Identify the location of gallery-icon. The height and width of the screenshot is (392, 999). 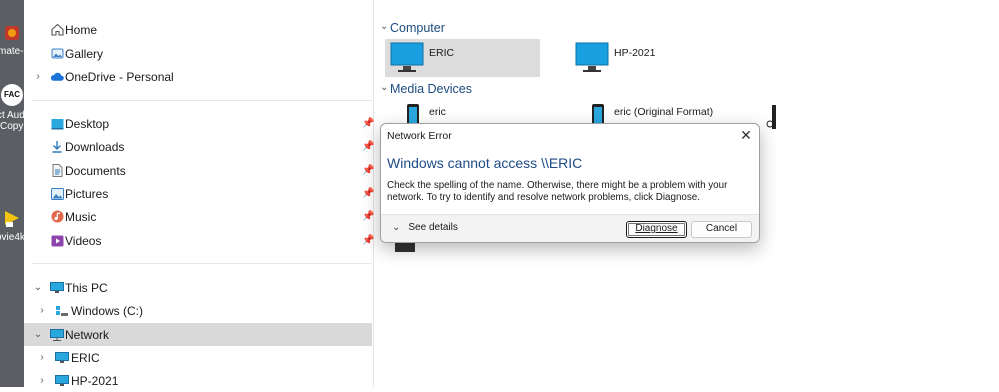
(57, 54).